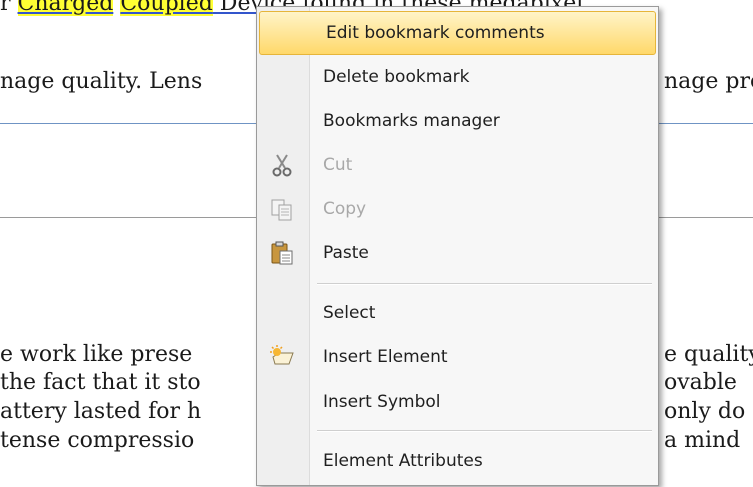  I want to click on highlighted-word: Coupled, so click(166, 8).